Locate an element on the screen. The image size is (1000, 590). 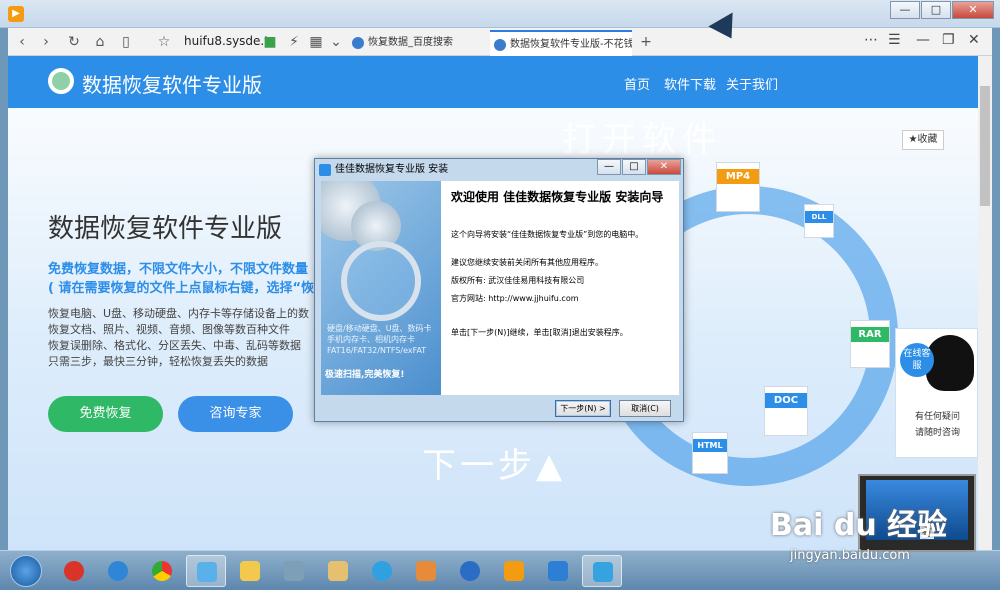
refresh-icon: ↻ is located at coordinates (74, 42).